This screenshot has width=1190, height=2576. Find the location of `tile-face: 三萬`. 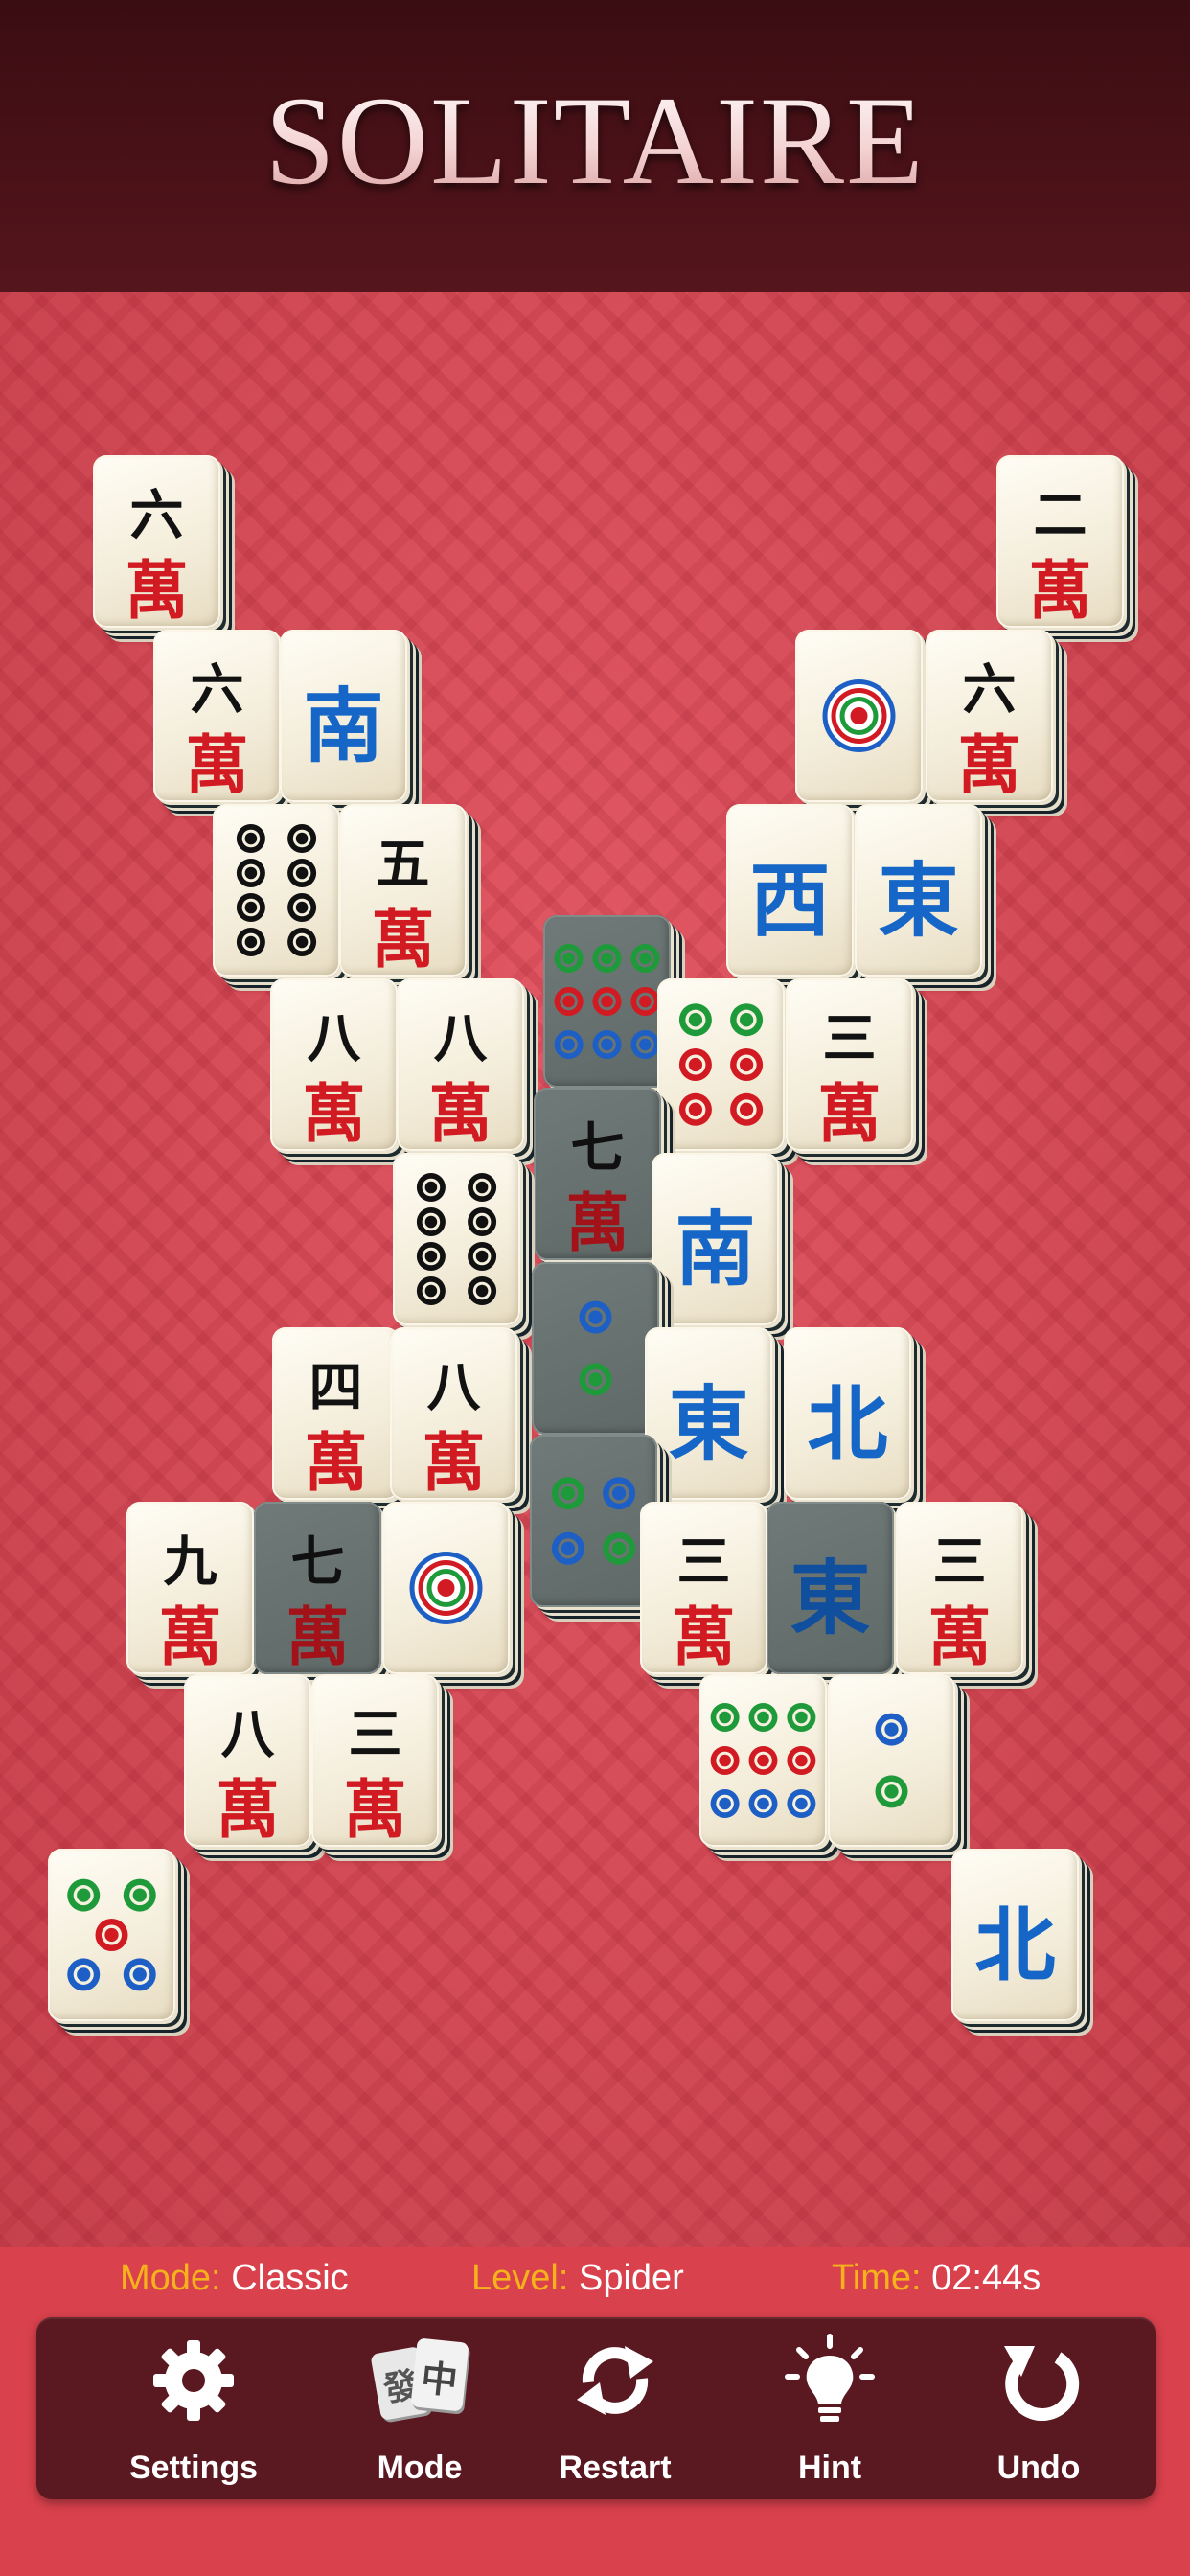

tile-face: 三萬 is located at coordinates (850, 1064).